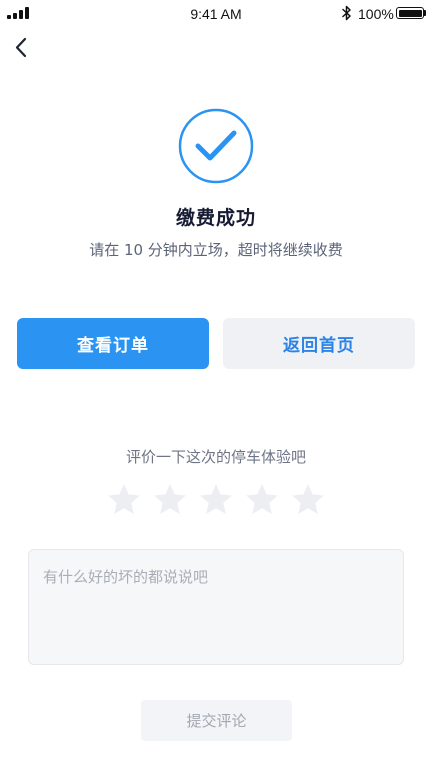  Describe the element at coordinates (410, 13) in the screenshot. I see `battery-full-icon` at that location.